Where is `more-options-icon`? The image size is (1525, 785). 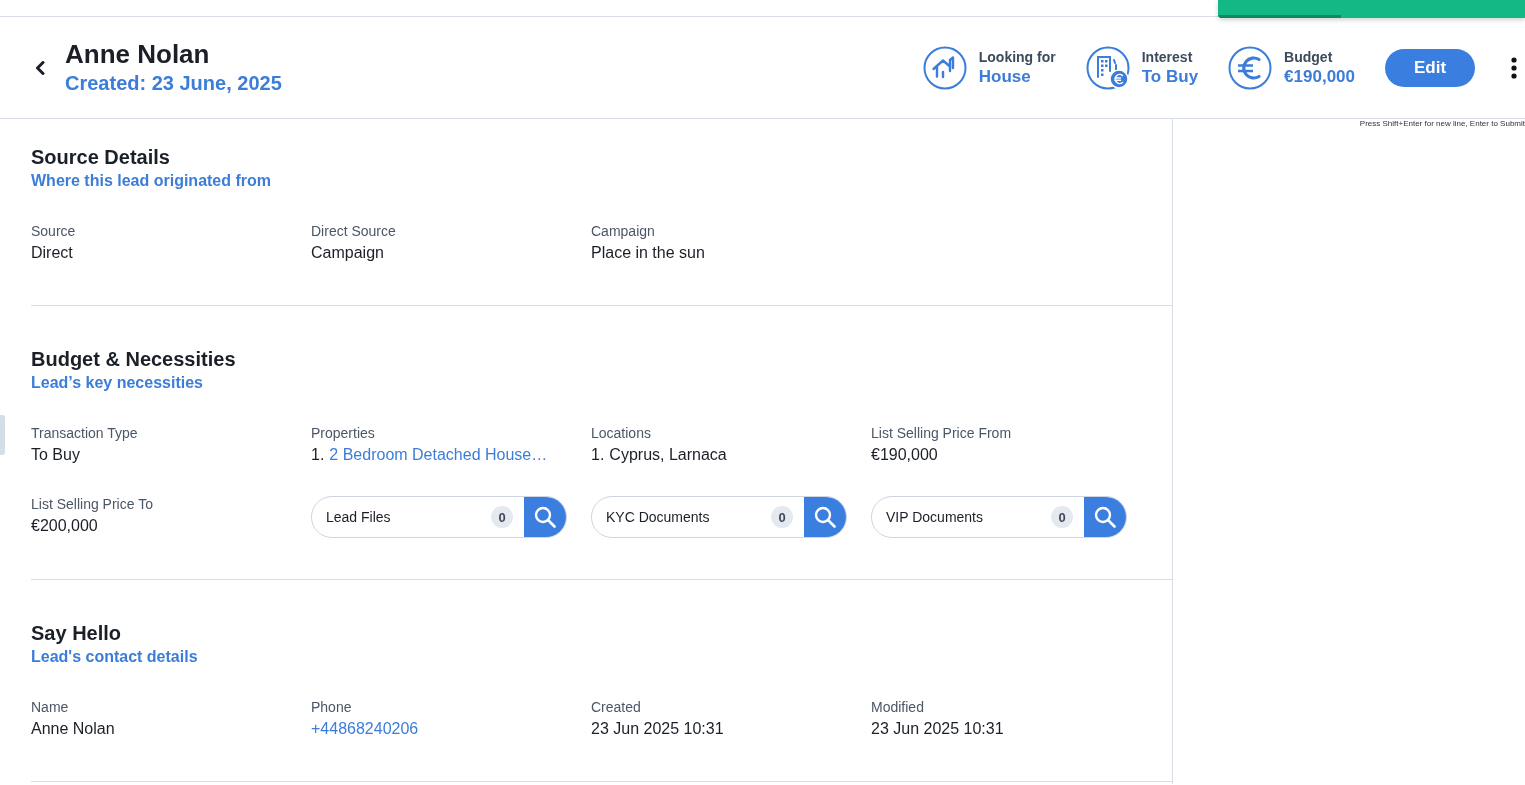
more-options-icon is located at coordinates (1514, 67).